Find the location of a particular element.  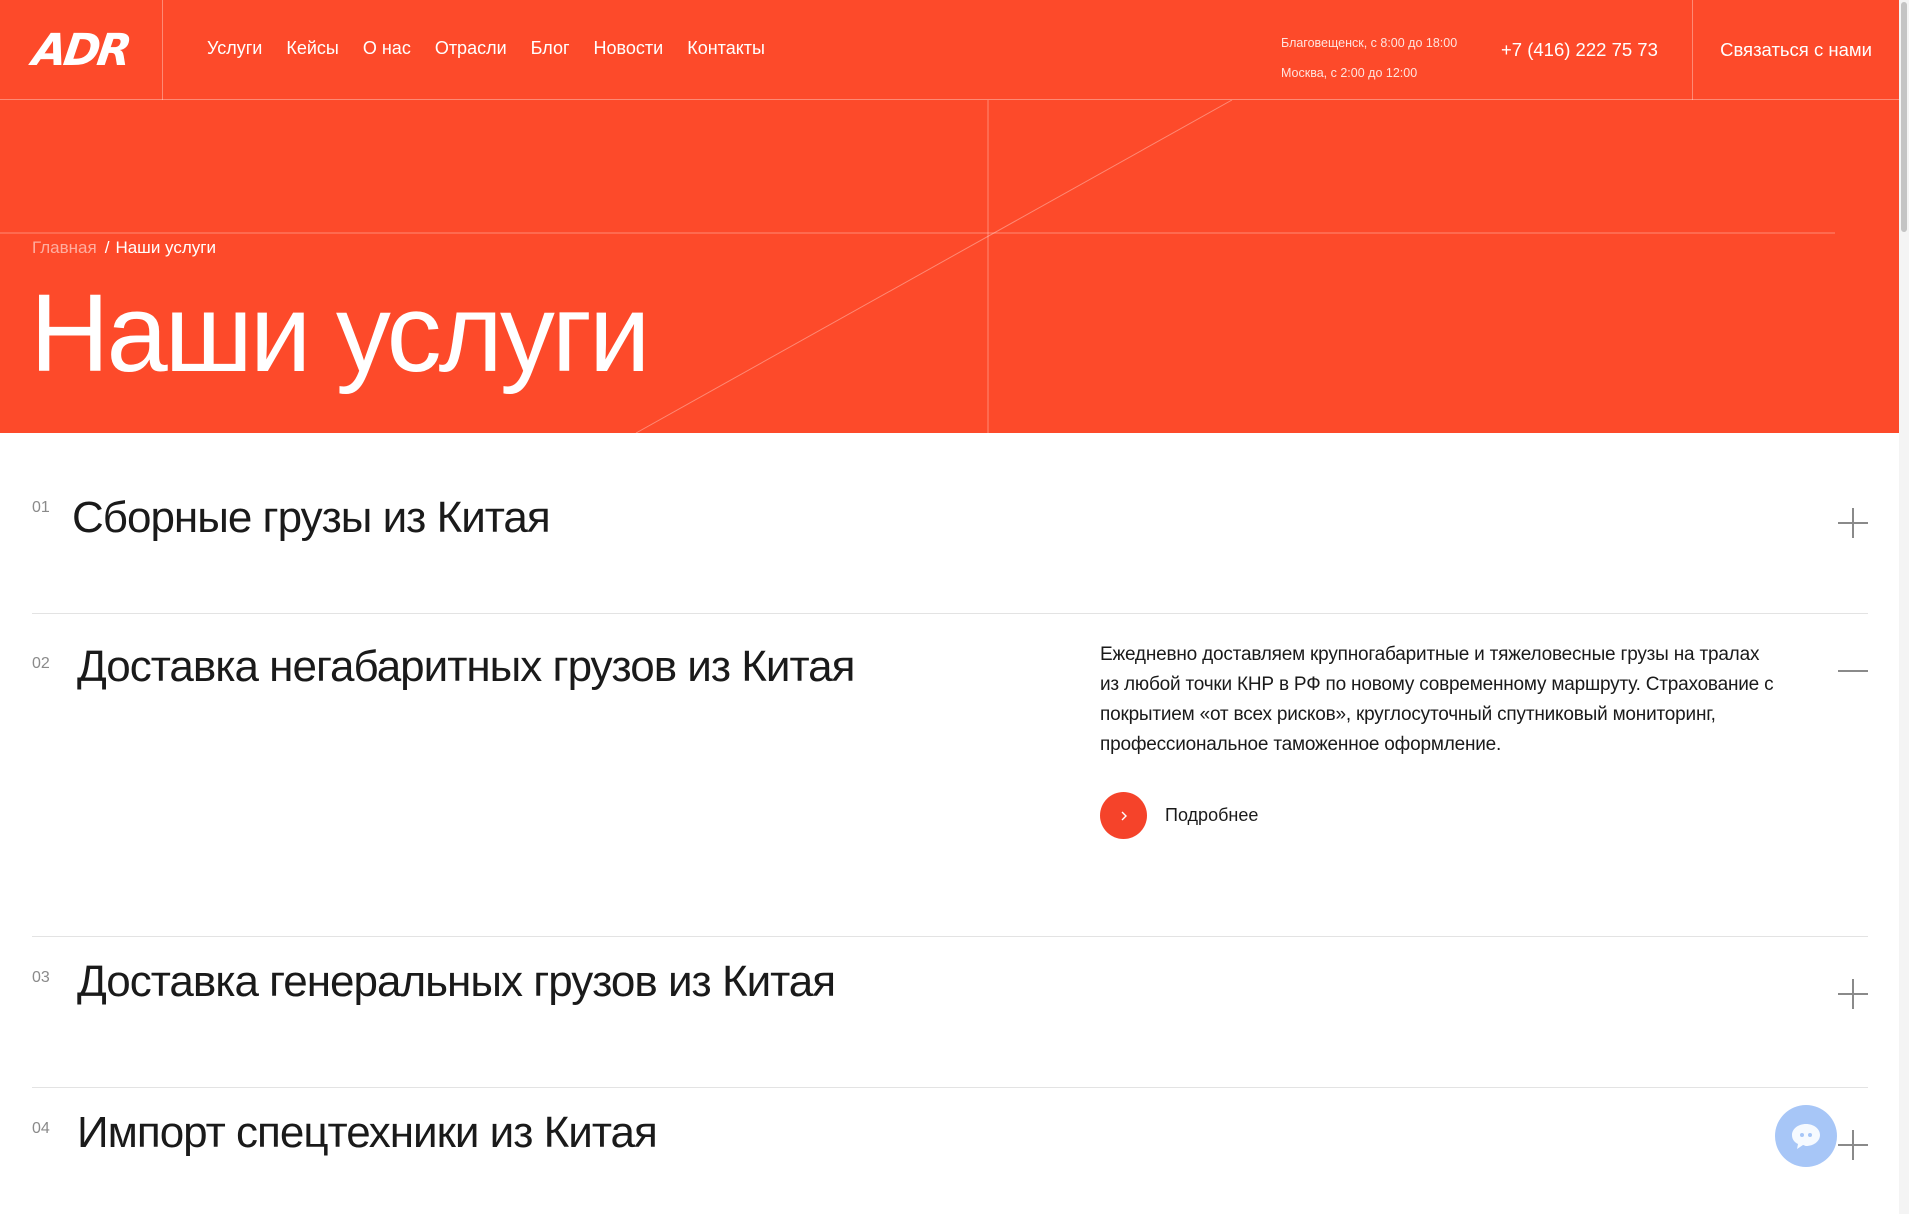

service-item-3: 03 Доставка генеральных грузов из Китая is located at coordinates (950, 1012).